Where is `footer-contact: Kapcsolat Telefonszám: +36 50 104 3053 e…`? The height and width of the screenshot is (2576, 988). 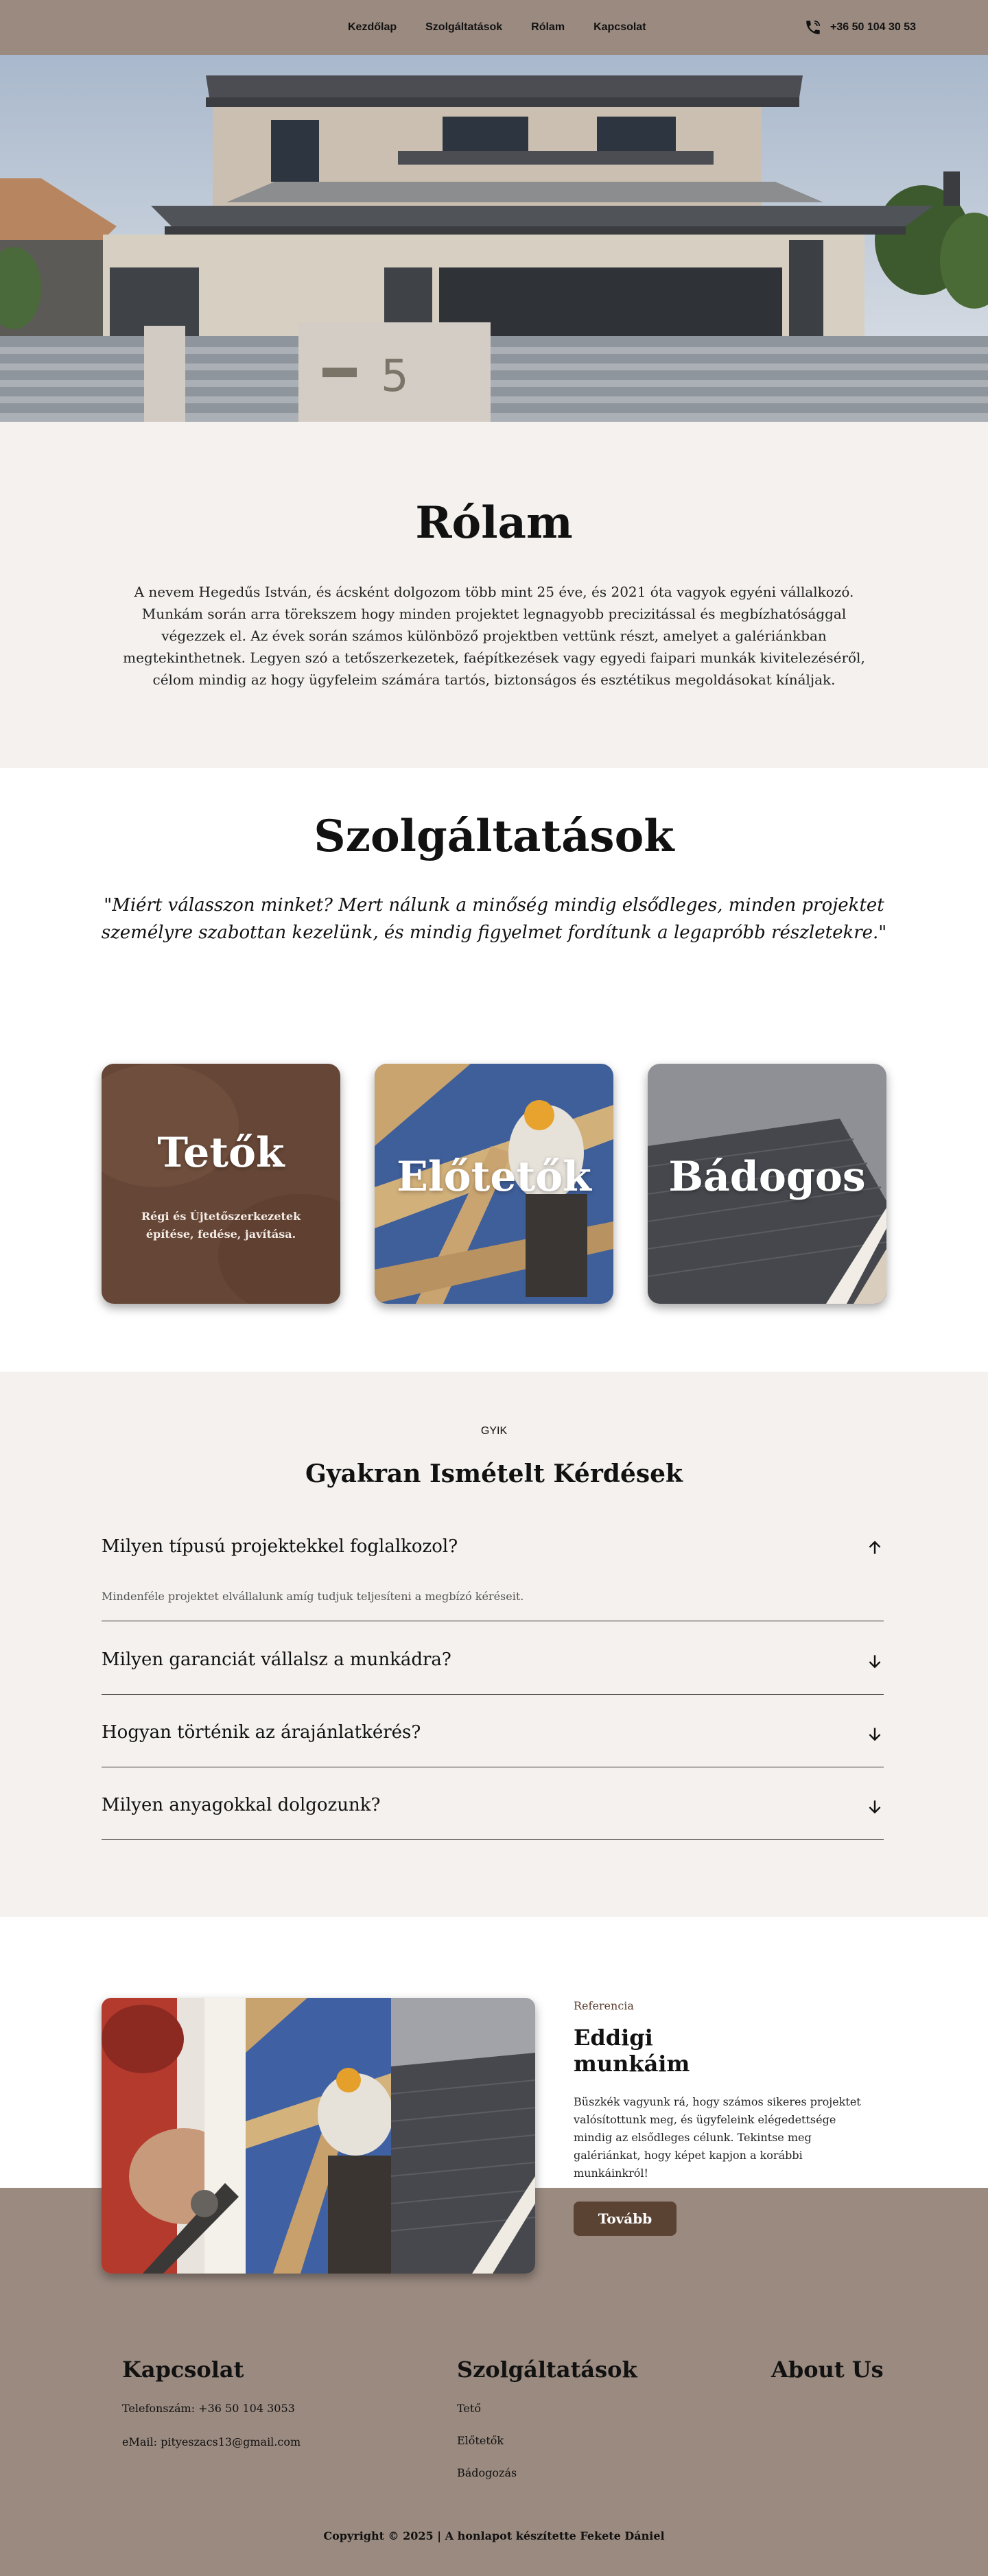 footer-contact: Kapcsolat Telefonszám: +36 50 104 3053 e… is located at coordinates (211, 2413).